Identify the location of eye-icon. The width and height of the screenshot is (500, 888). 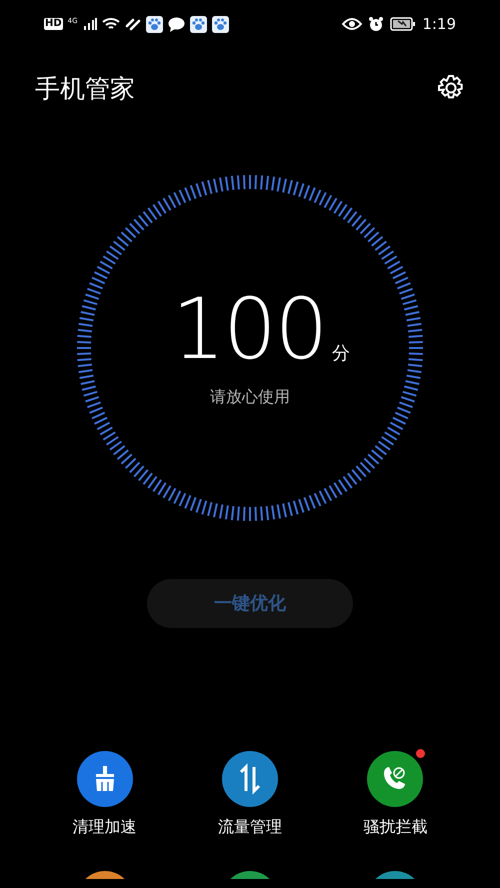
(352, 24).